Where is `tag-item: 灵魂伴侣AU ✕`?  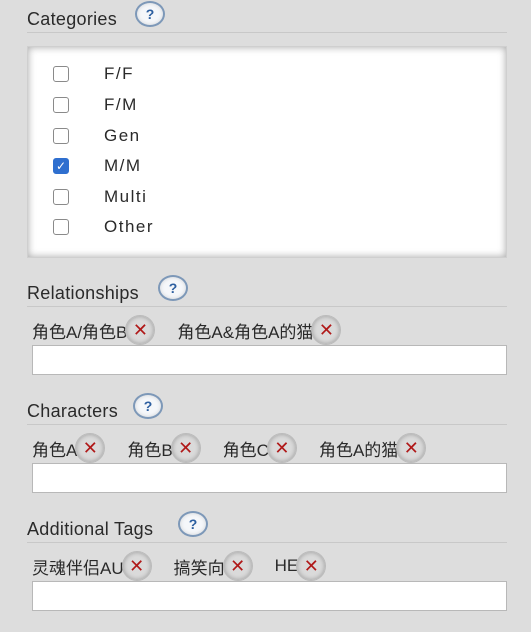 tag-item: 灵魂伴侣AU ✕ is located at coordinates (92, 566).